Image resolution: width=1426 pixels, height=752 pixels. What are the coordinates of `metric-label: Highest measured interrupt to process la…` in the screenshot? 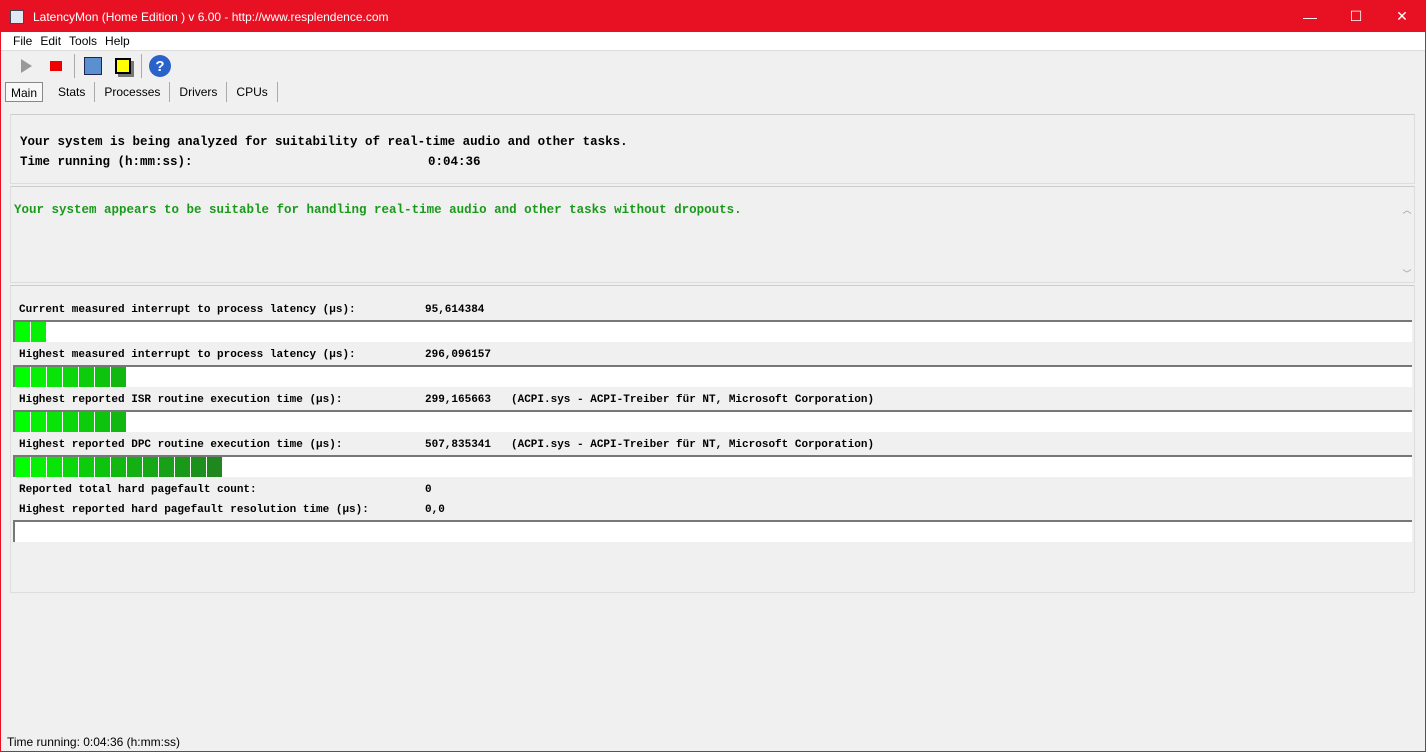 It's located at (187, 355).